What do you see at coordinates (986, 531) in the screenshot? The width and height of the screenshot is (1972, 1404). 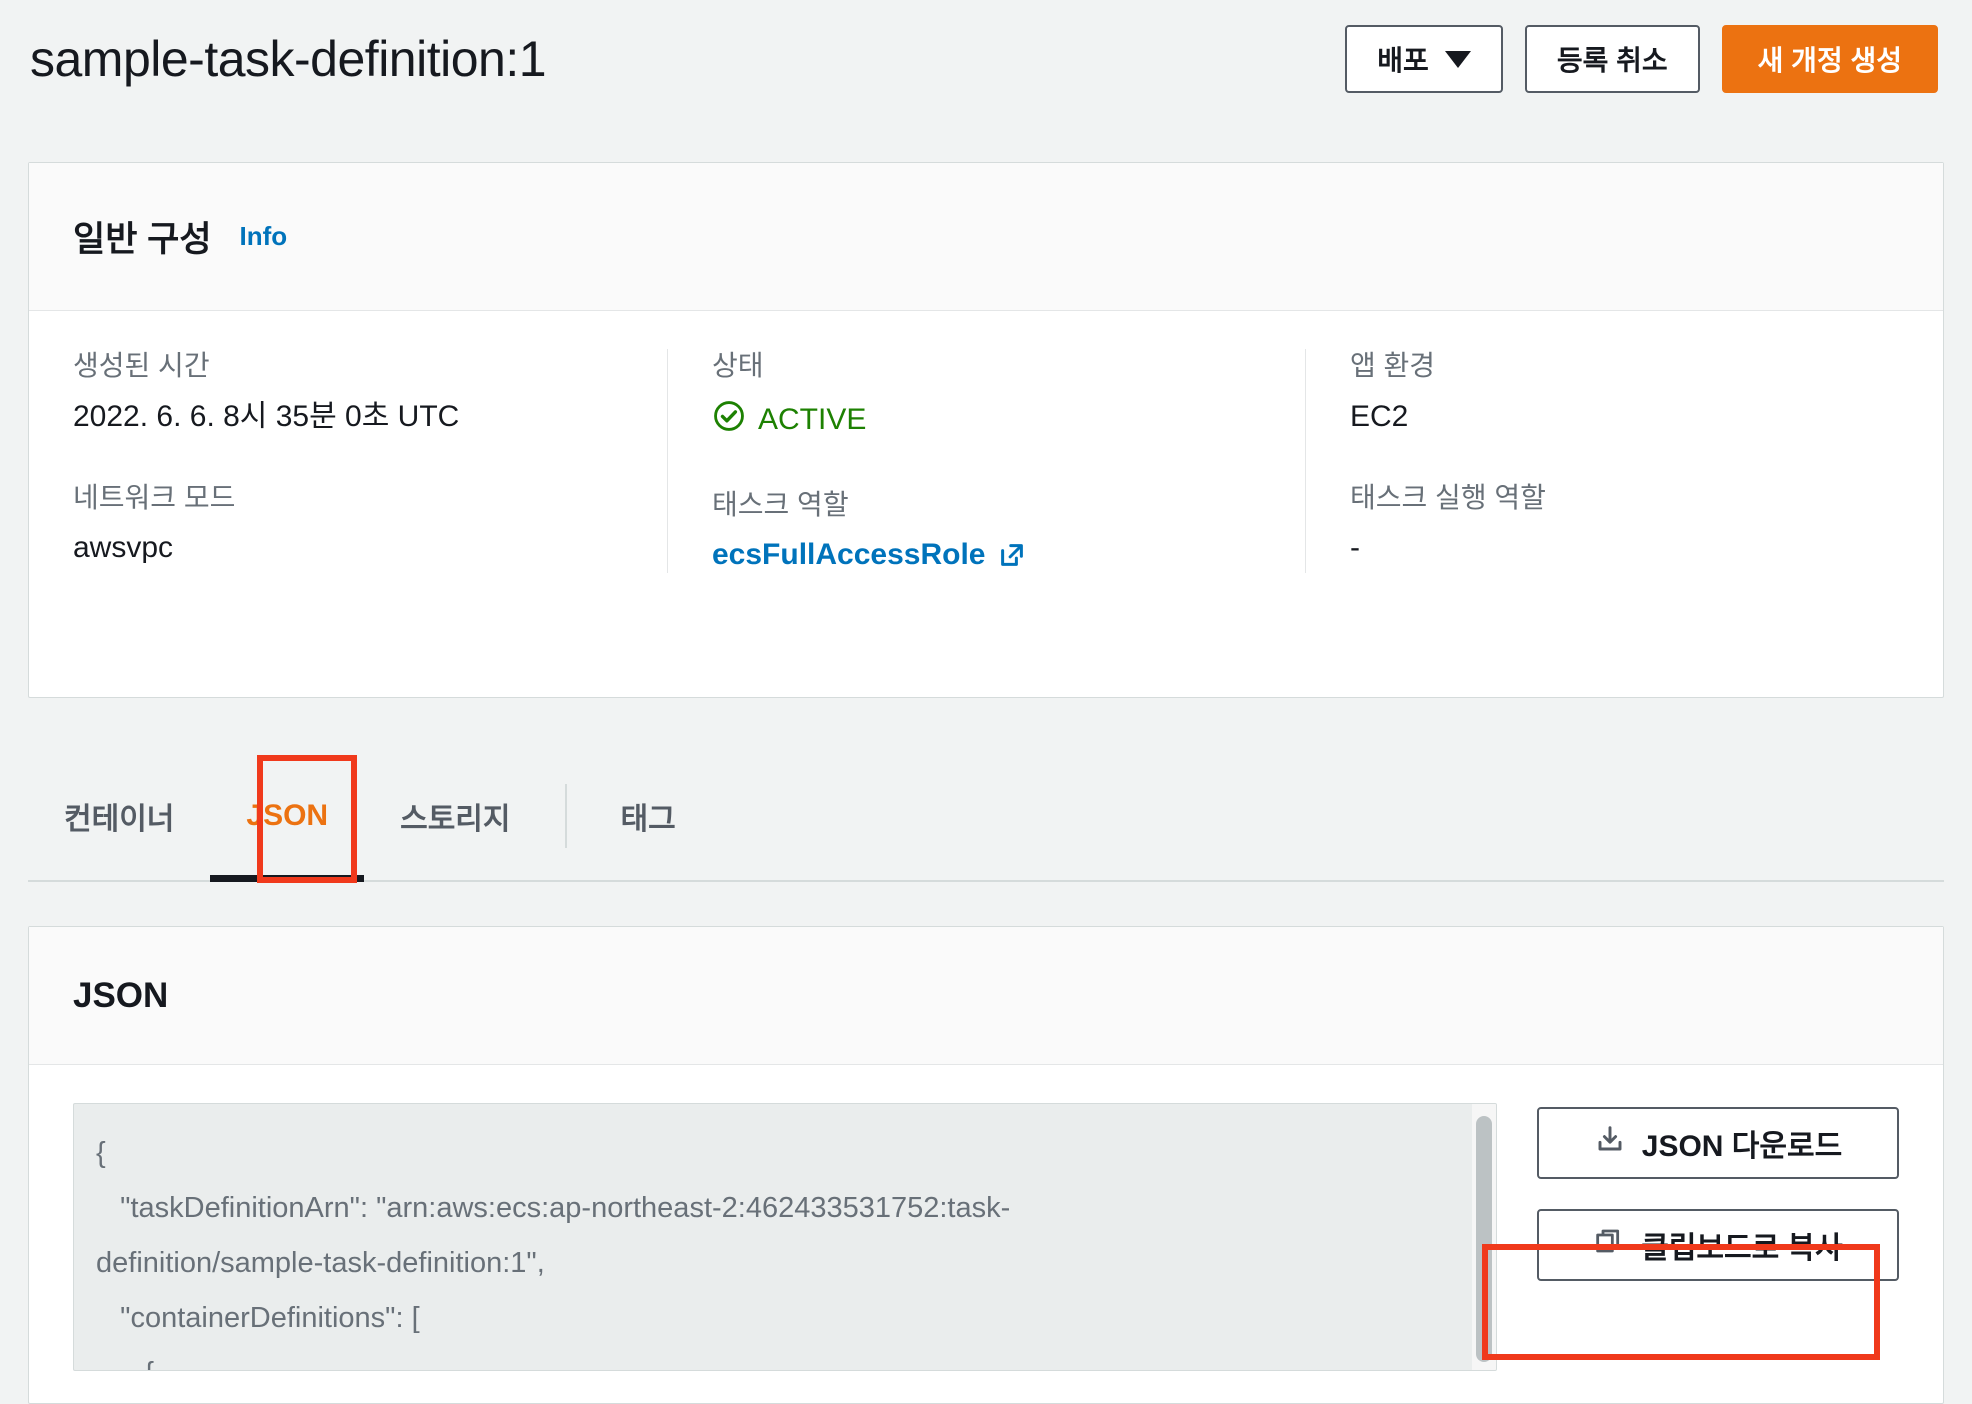 I see `field-task-role: 태스크 역할 ecsFullAccessRole` at bounding box center [986, 531].